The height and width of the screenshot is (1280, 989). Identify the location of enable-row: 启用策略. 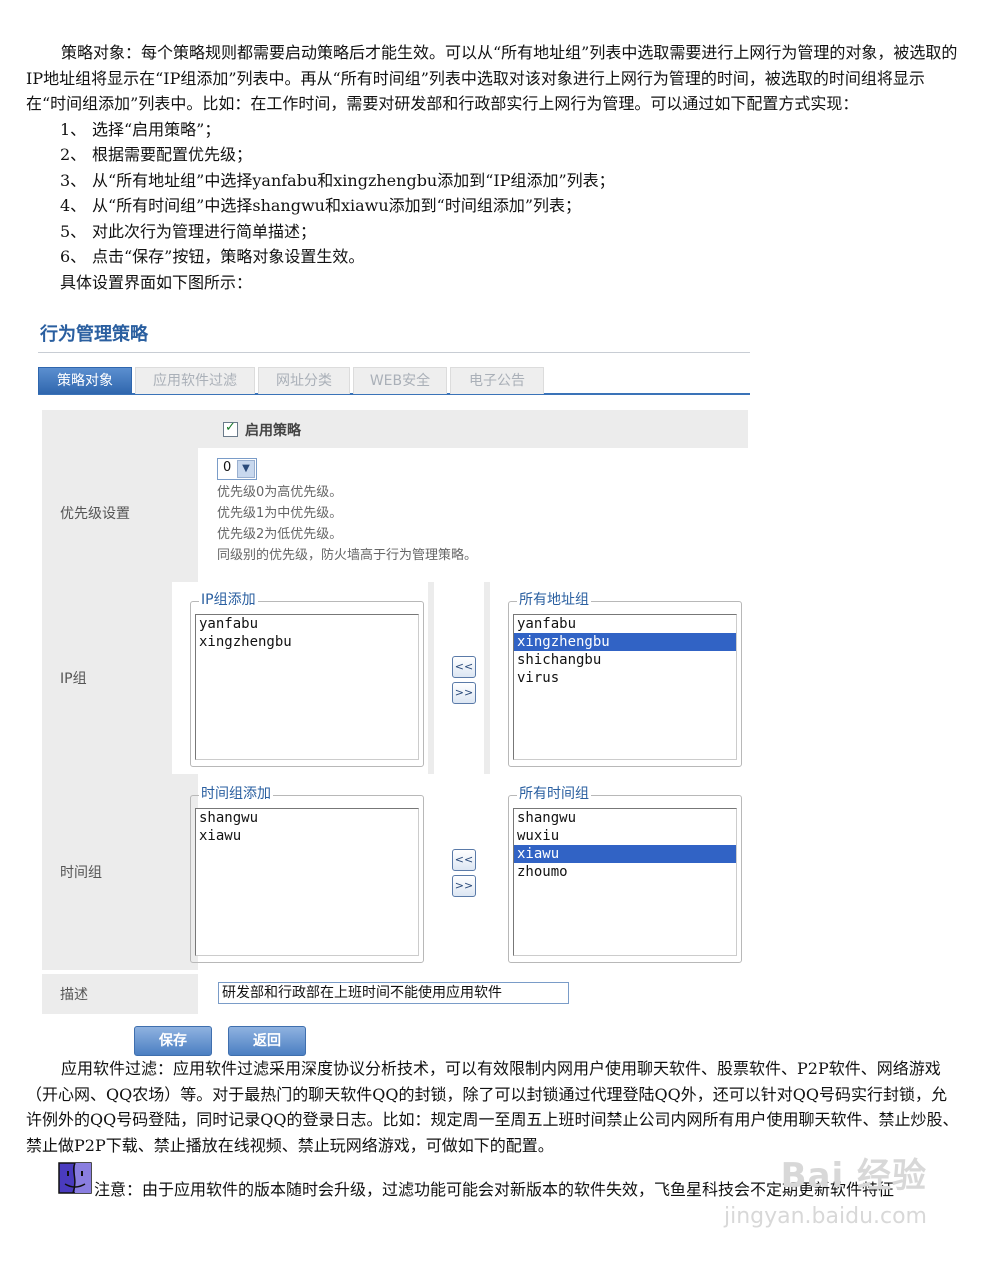
(395, 429).